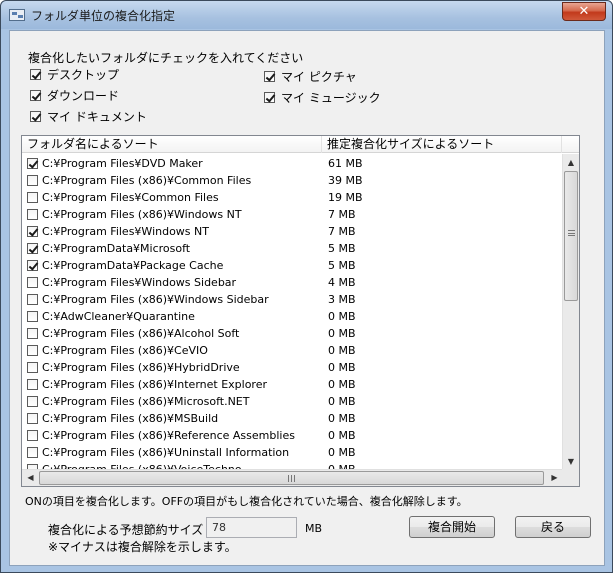 The width and height of the screenshot is (613, 573). What do you see at coordinates (570, 312) in the screenshot?
I see `vertical-scrollbar: ▲ ▼` at bounding box center [570, 312].